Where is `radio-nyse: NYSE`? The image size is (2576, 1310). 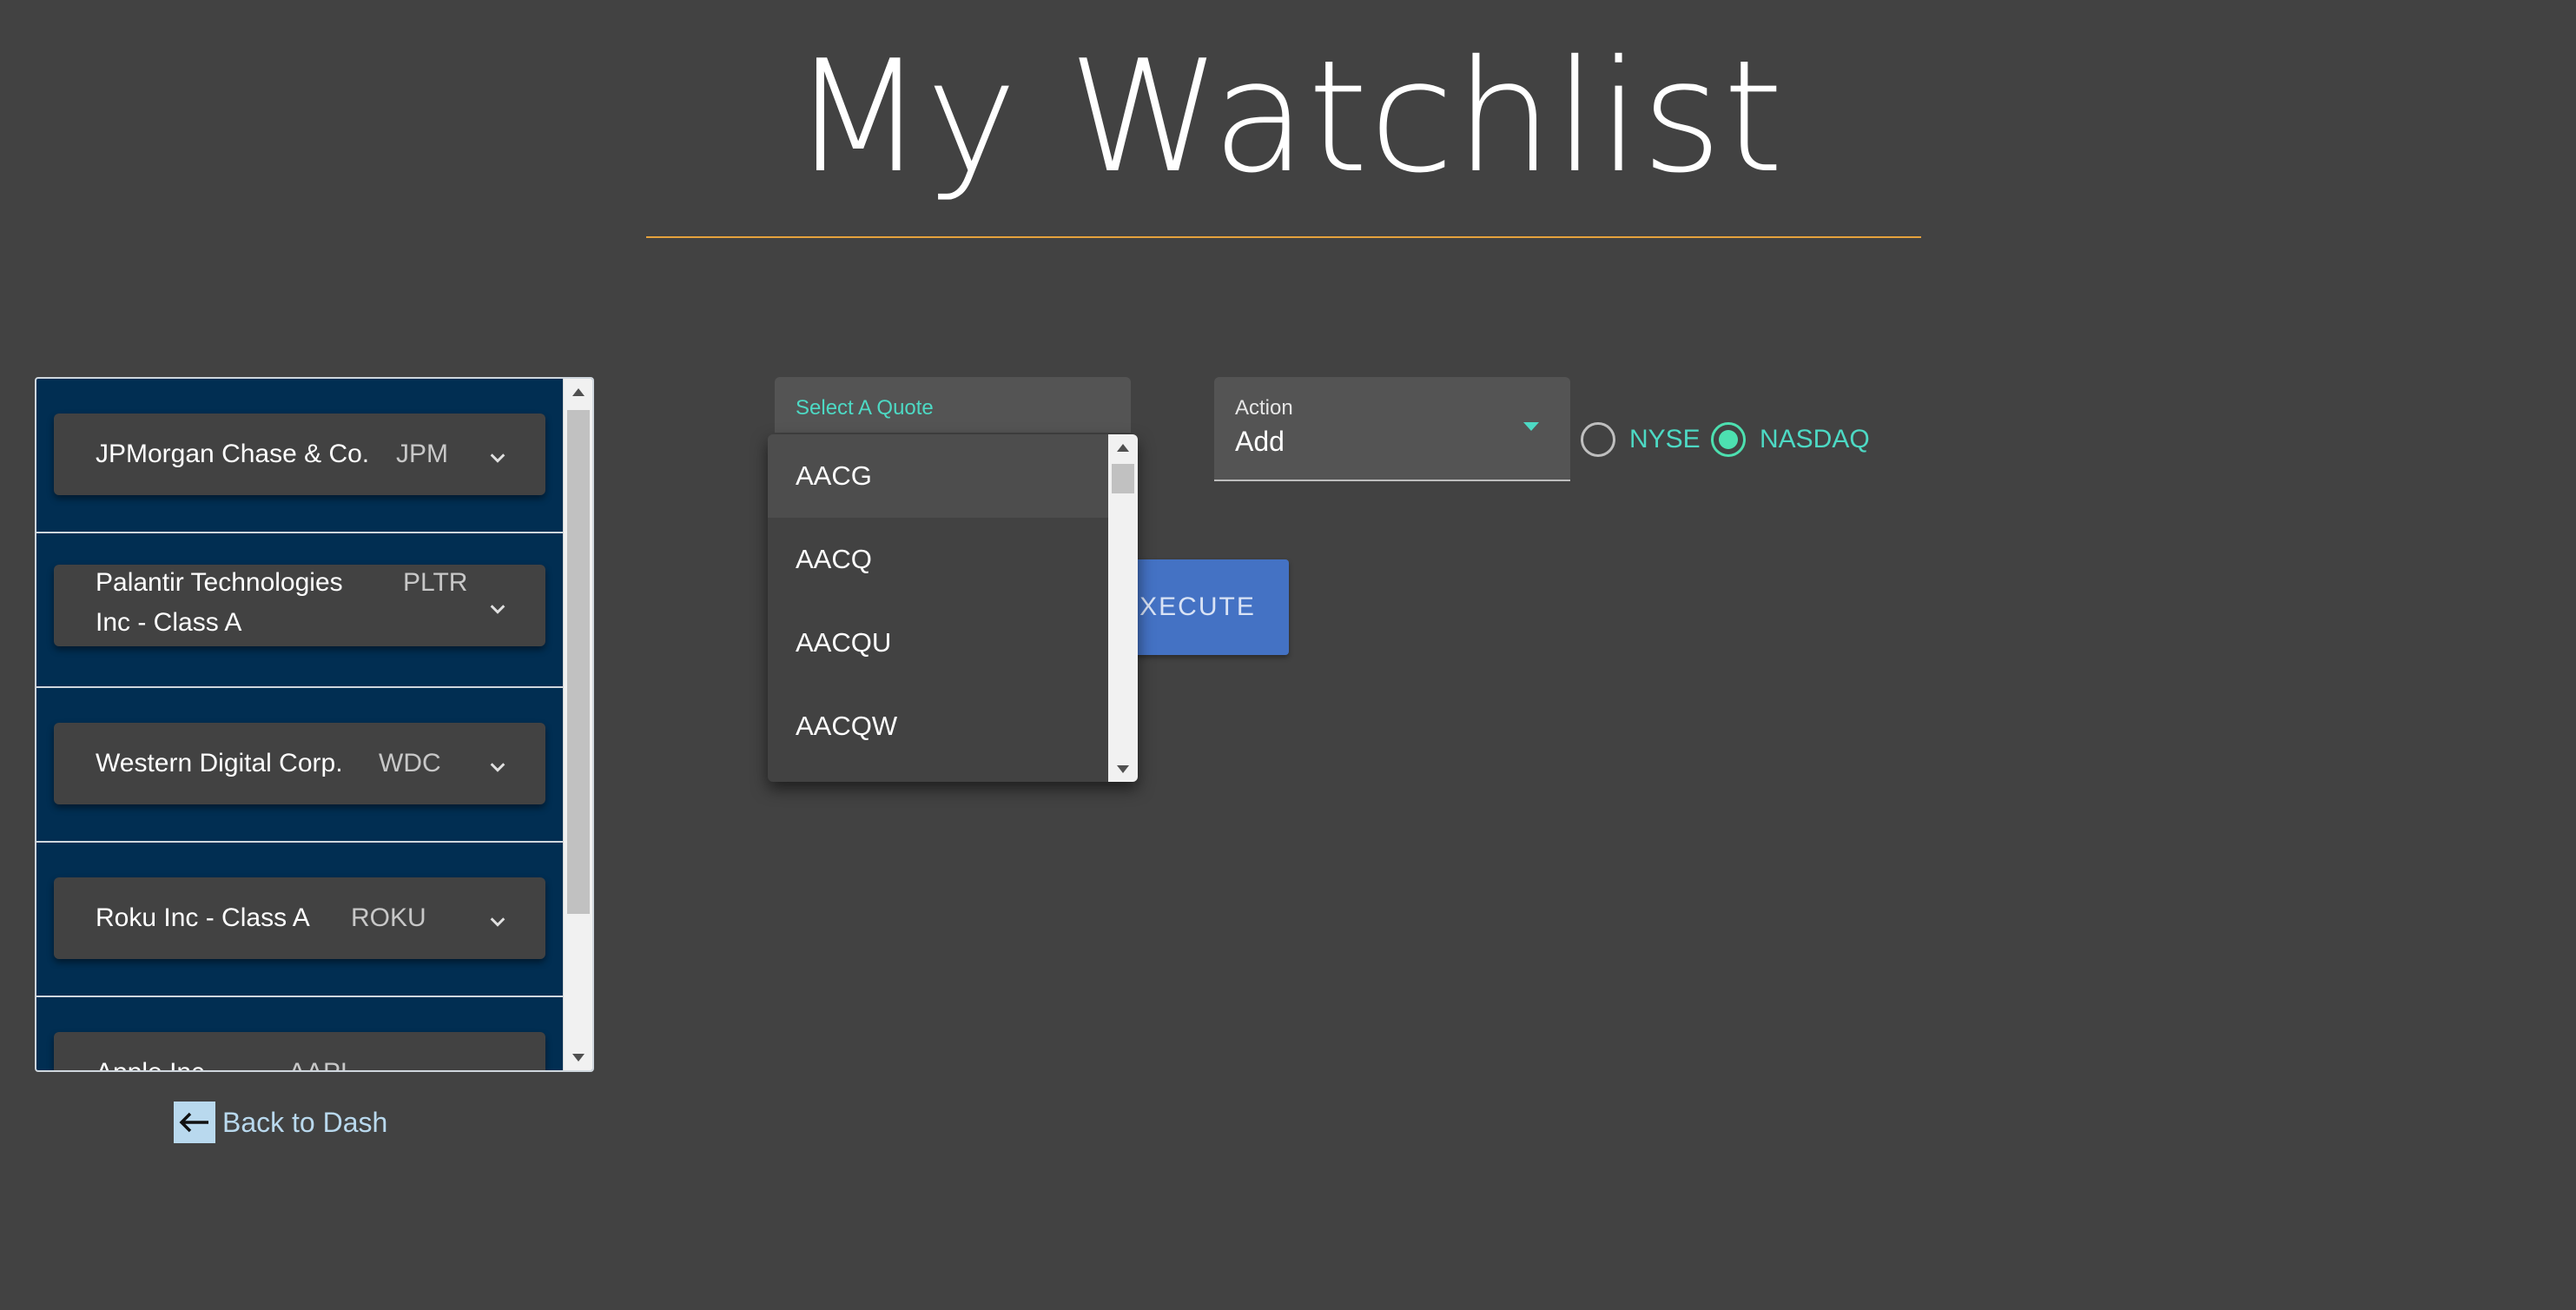 radio-nyse: NYSE is located at coordinates (1641, 439).